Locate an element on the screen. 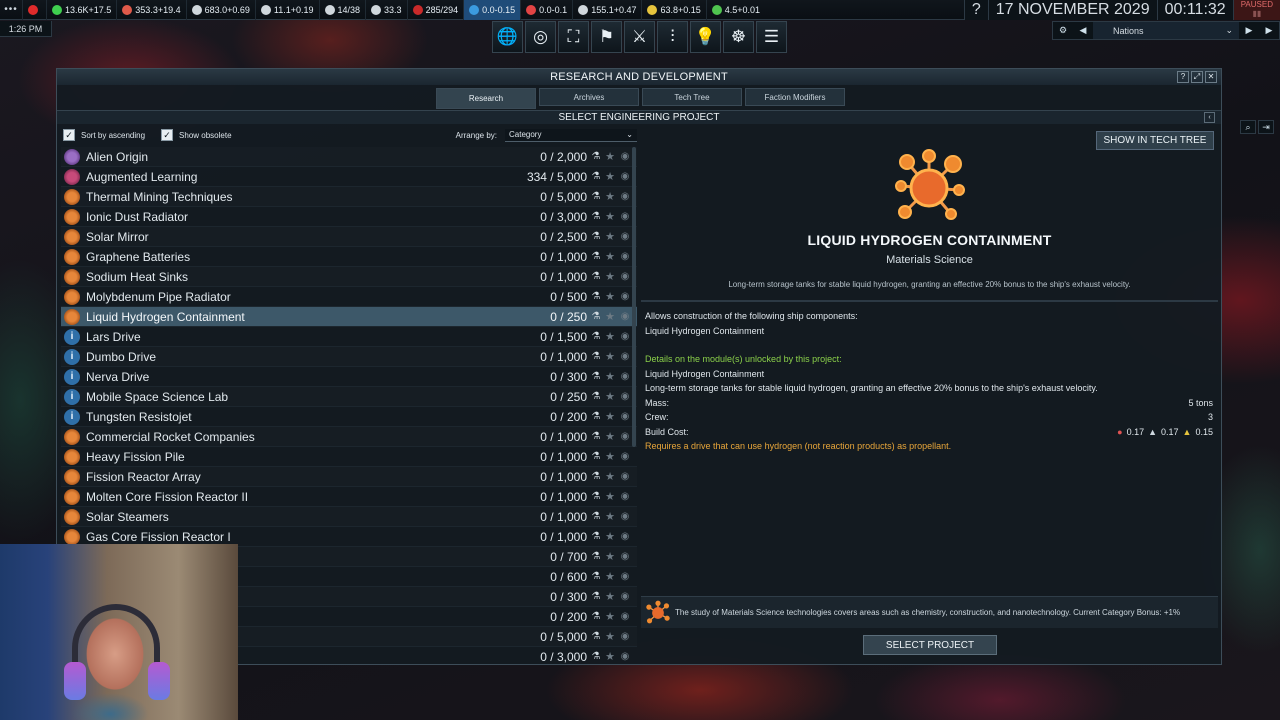 The image size is (1280, 720). project-row: Alien Origin 0 / 2,000 ⚗ ★ ◉ is located at coordinates (349, 157).